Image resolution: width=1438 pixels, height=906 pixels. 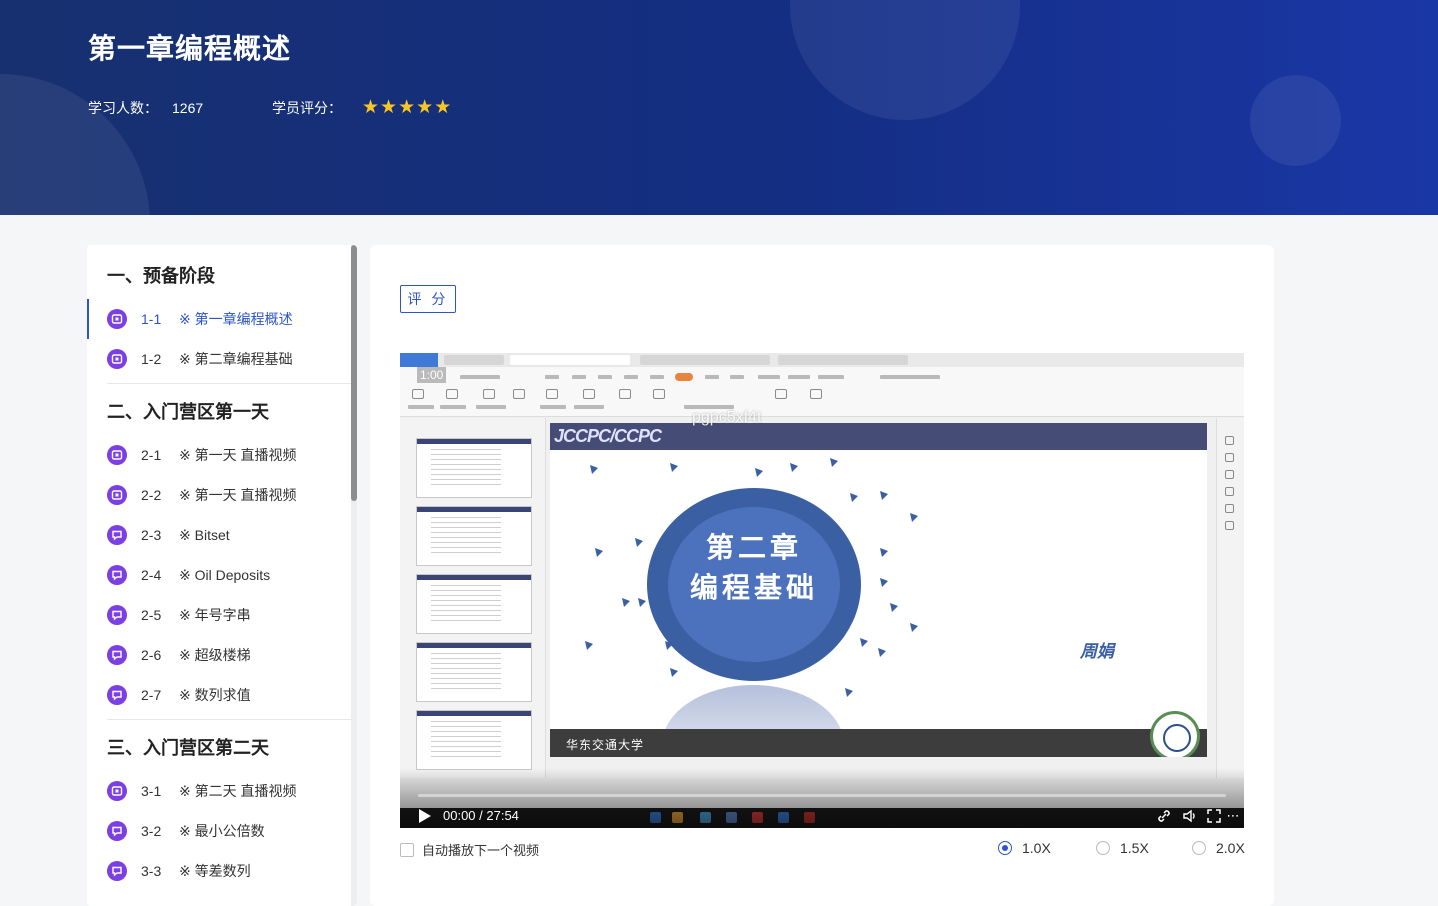 What do you see at coordinates (219, 535) in the screenshot?
I see `lesson-item-2-3: 2-3 ※ Bitset` at bounding box center [219, 535].